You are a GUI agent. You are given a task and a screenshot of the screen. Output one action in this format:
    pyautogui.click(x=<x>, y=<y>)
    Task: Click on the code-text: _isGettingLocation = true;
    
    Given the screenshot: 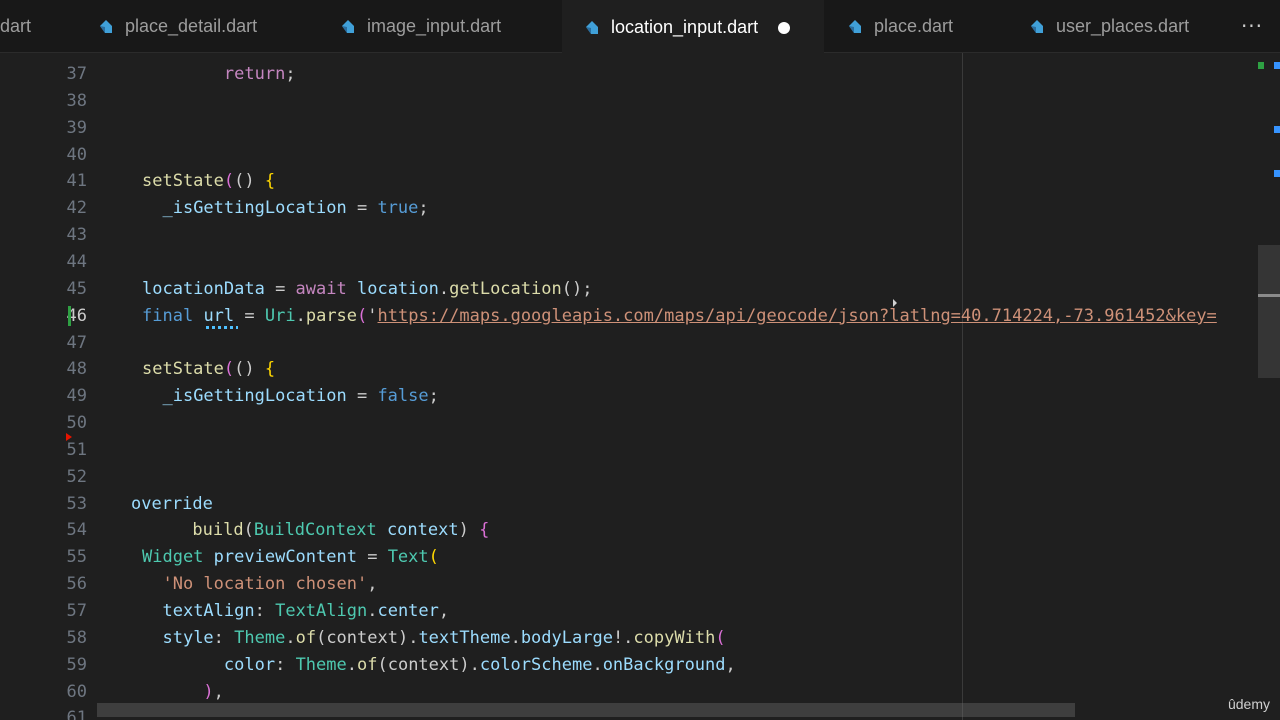 What is the action you would take?
    pyautogui.click(x=285, y=208)
    